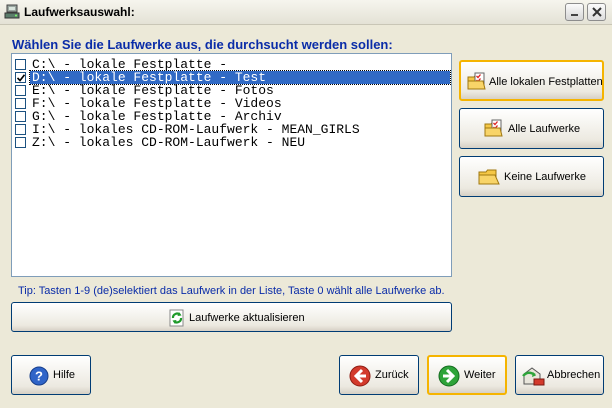 This screenshot has height=408, width=612. Describe the element at coordinates (574, 15) in the screenshot. I see `minimize-icon` at that location.